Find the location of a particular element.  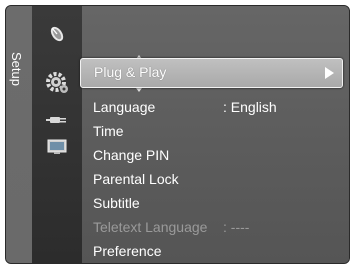

category-icon-column is located at coordinates (57, 134).